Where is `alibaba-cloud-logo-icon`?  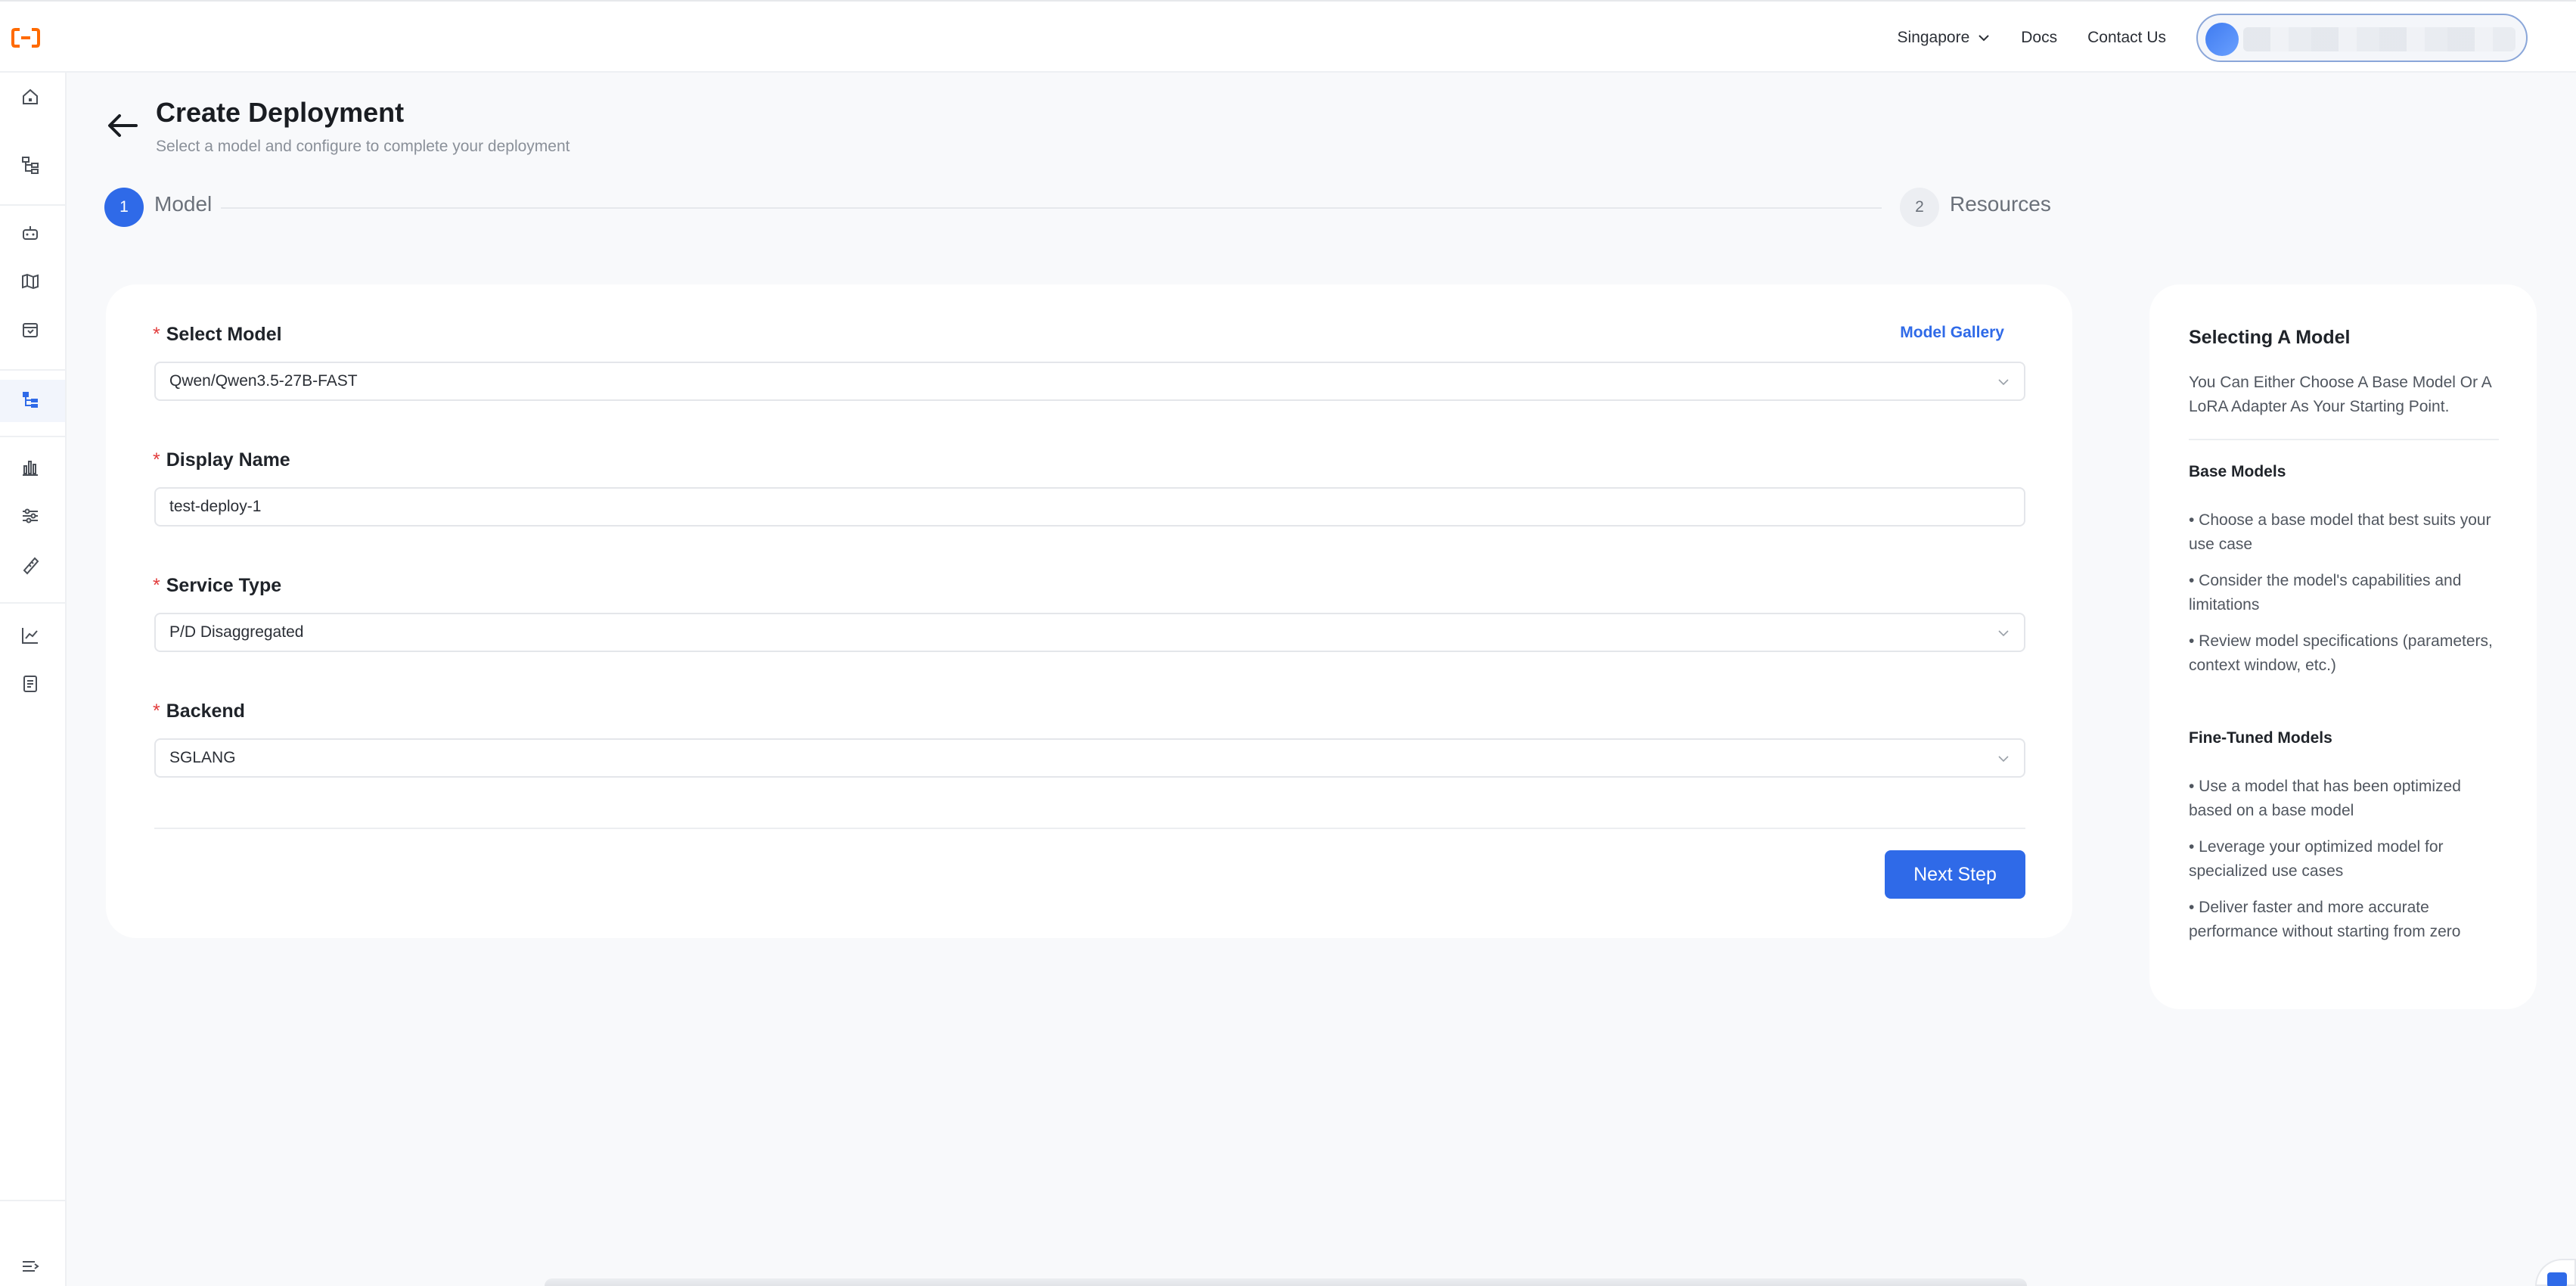
alibaba-cloud-logo-icon is located at coordinates (26, 37).